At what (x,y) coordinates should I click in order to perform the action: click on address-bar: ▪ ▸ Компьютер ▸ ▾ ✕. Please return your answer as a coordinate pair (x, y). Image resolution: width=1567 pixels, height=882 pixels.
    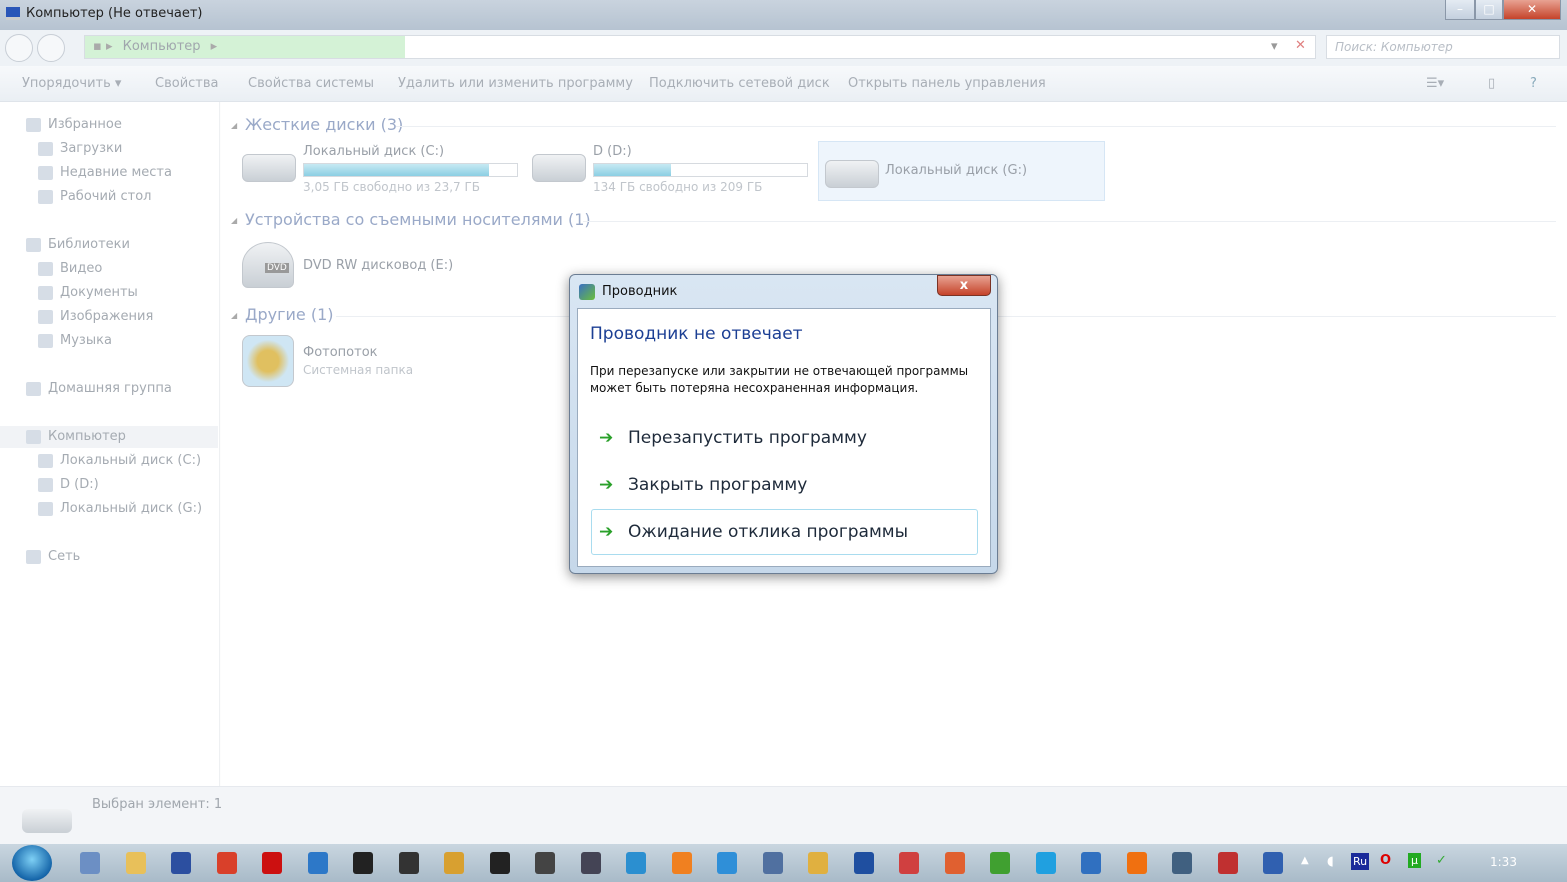
    Looking at the image, I should click on (700, 47).